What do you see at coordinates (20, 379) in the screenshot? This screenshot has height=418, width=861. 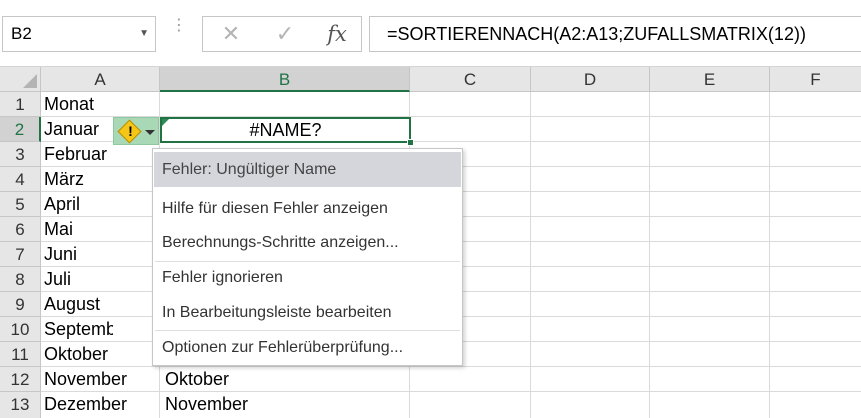 I see `row-header-12: 12` at bounding box center [20, 379].